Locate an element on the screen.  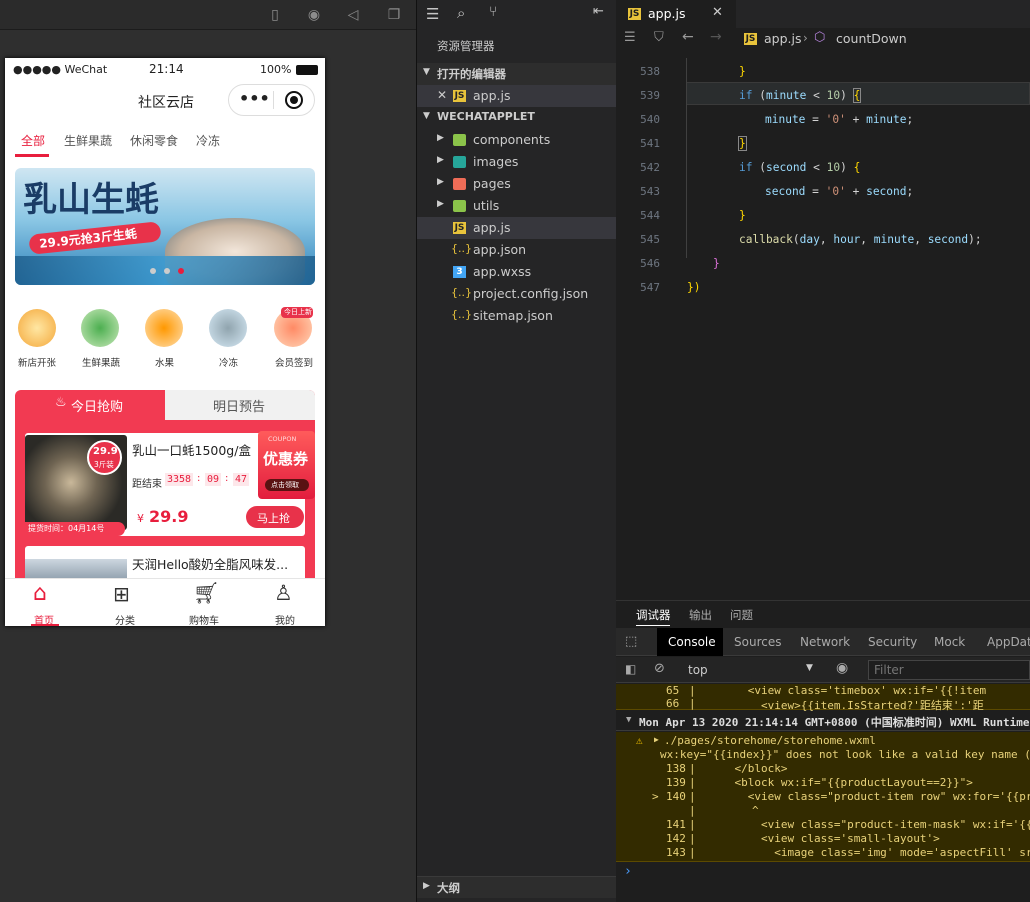
promo-banner: 乳山生蚝 29.9元抢3斤生蚝 is located at coordinates (165, 226).